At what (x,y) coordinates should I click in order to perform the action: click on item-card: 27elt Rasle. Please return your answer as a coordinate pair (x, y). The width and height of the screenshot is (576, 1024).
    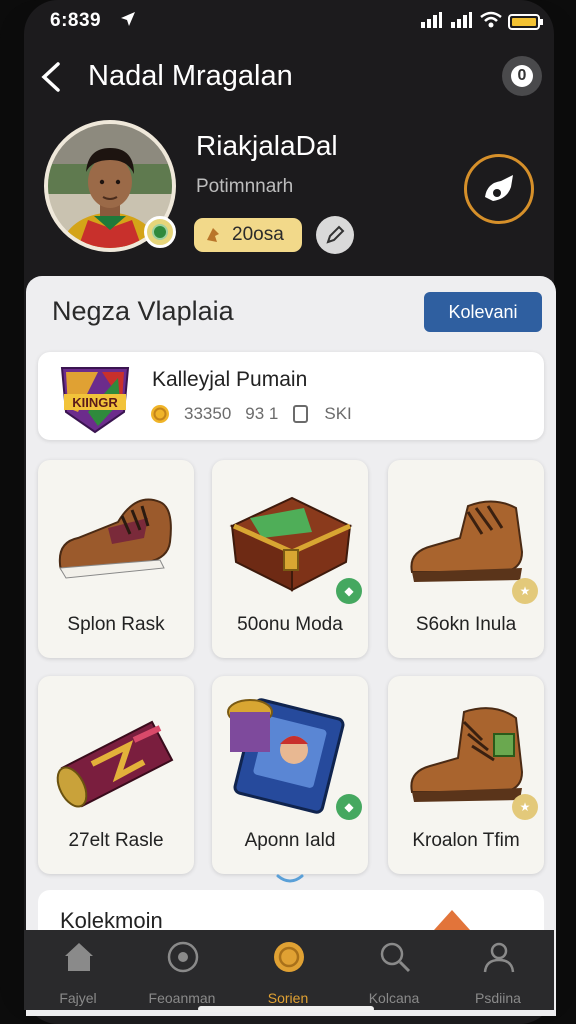
    Looking at the image, I should click on (116, 775).